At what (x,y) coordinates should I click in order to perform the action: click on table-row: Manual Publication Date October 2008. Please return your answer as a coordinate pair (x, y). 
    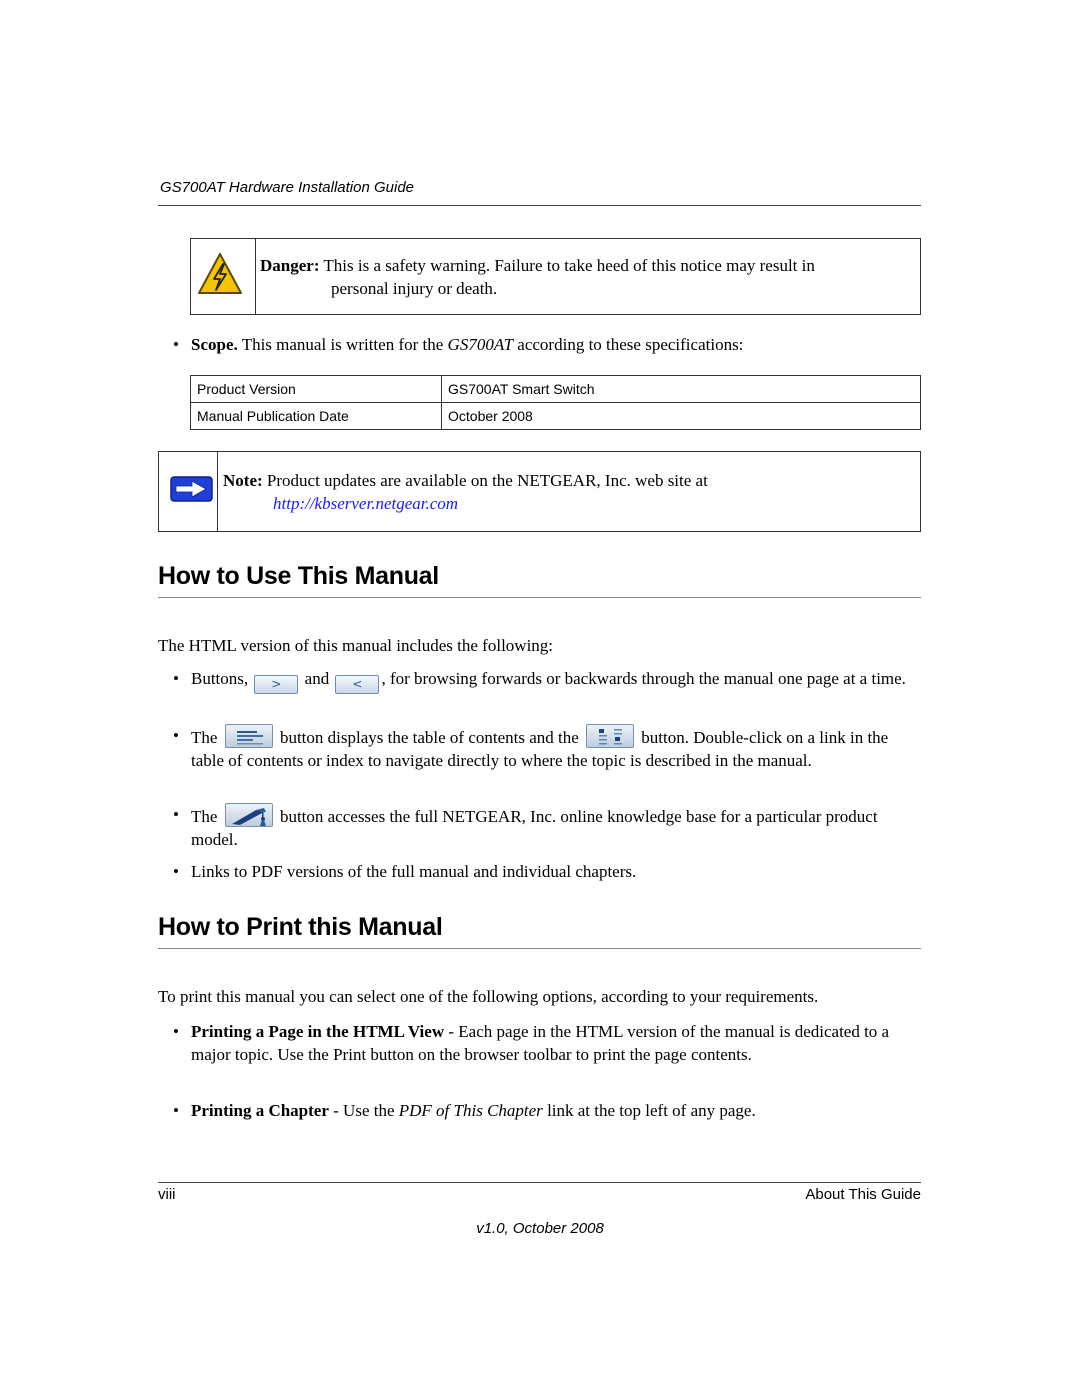
    Looking at the image, I should click on (555, 416).